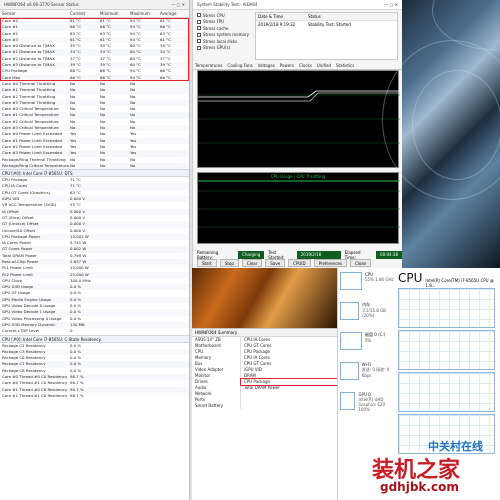 Image resolution: width=500 pixels, height=500 pixels. Describe the element at coordinates (94, 5) in the screenshot. I see `hwinfo-titlebar: HWiNFO64 v6.06-3770 Sensor Status — ▢ ✕` at that location.